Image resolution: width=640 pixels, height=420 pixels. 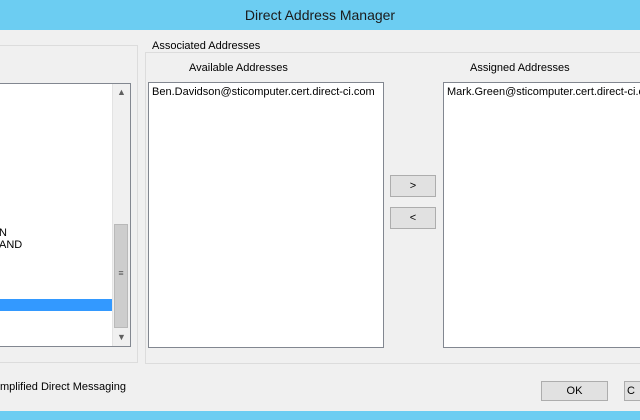 I want to click on window-bottom-border, so click(x=320, y=415).